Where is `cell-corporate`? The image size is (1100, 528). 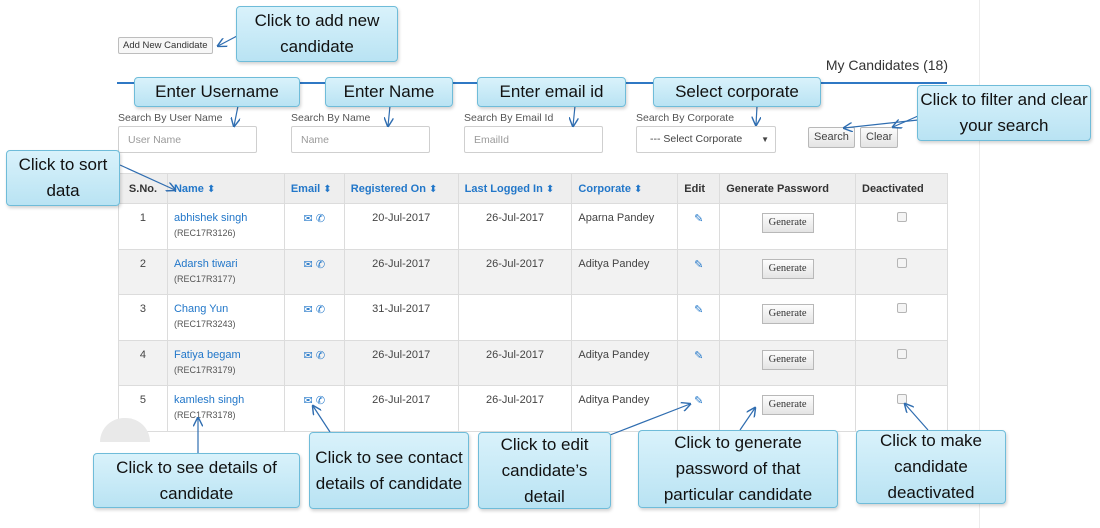
cell-corporate is located at coordinates (625, 317).